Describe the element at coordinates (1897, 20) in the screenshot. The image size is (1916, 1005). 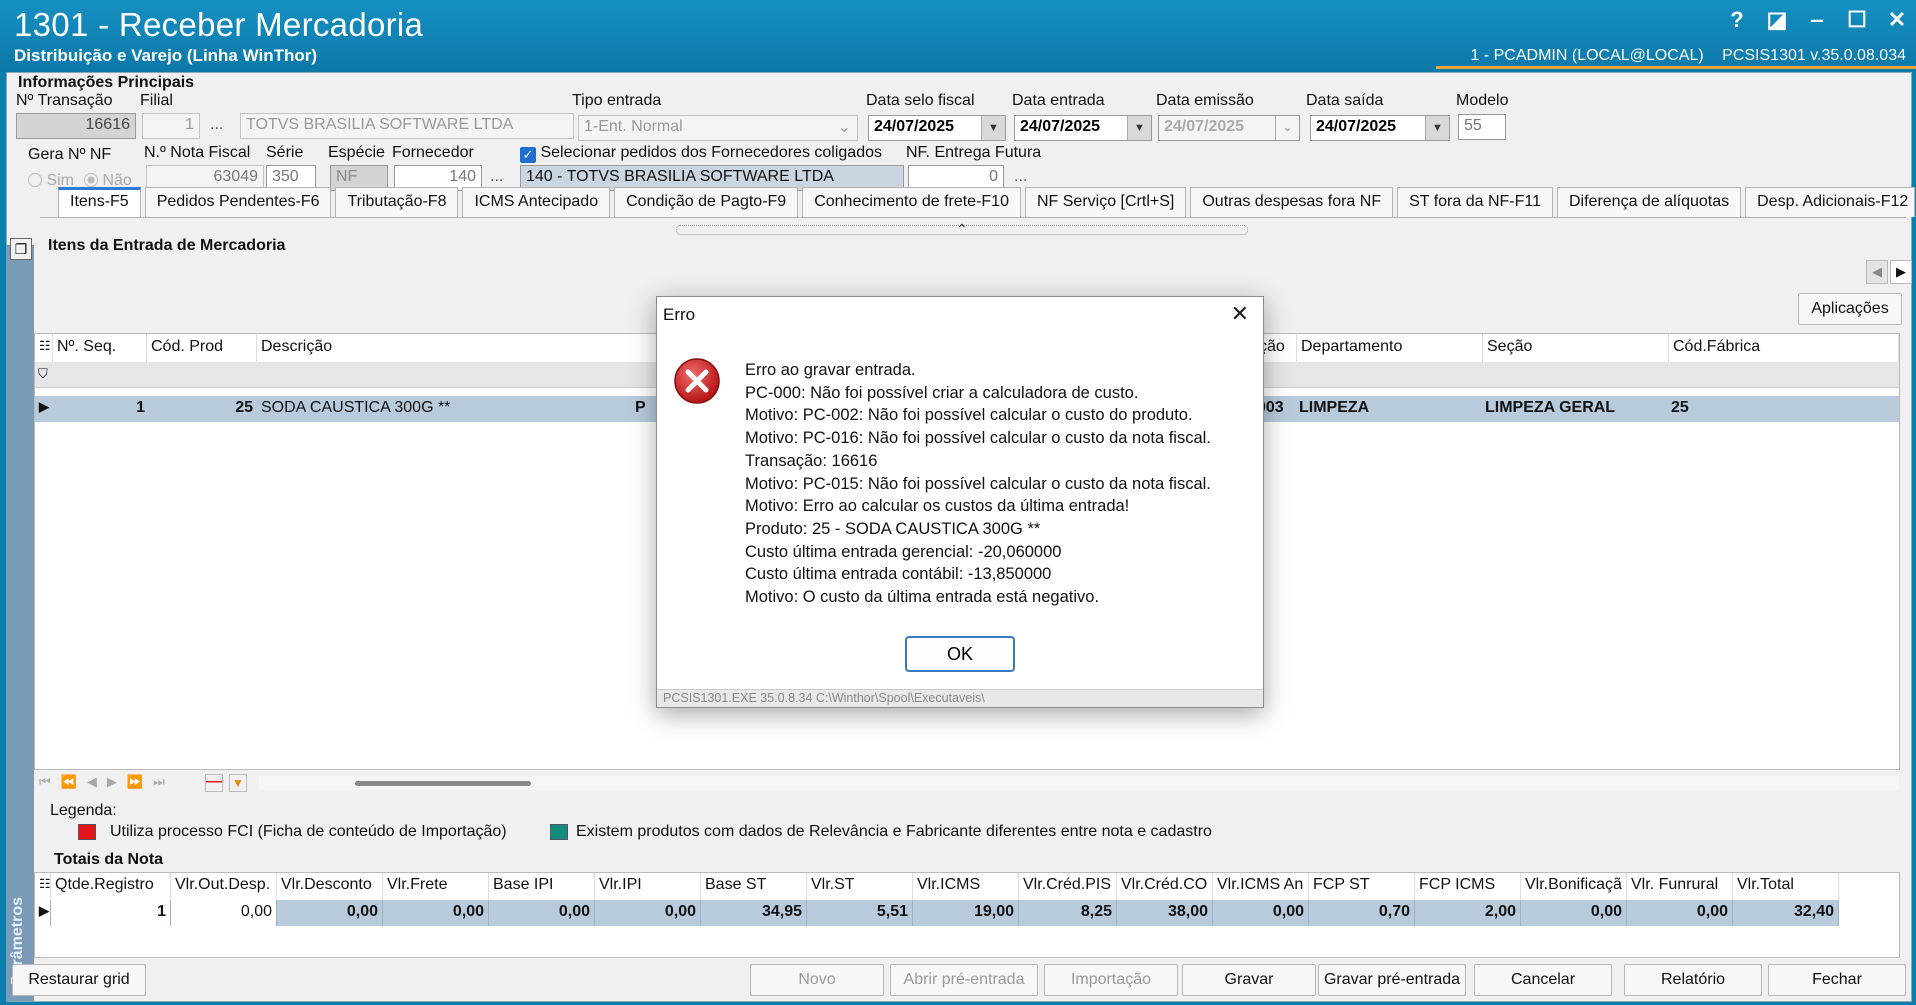
I see `close-icon: ✕` at that location.